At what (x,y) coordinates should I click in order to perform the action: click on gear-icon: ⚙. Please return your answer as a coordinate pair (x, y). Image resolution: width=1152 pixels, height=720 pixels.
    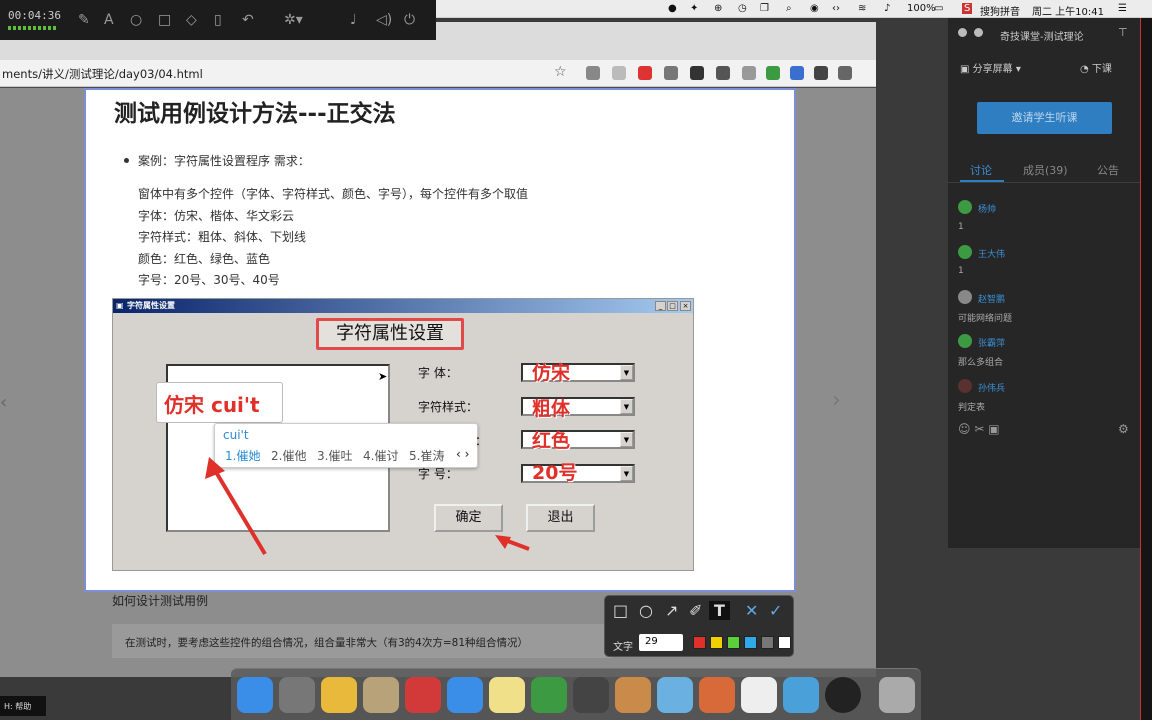
    Looking at the image, I should click on (1123, 429).